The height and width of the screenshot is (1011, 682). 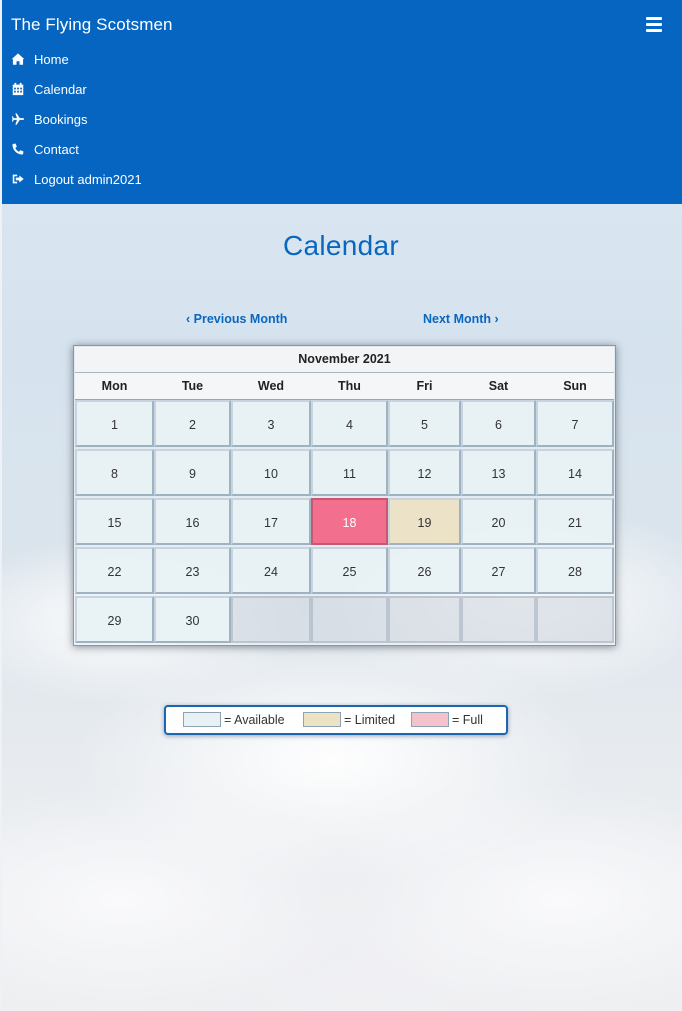 What do you see at coordinates (76, 59) in the screenshot?
I see `nav-item-home: Home` at bounding box center [76, 59].